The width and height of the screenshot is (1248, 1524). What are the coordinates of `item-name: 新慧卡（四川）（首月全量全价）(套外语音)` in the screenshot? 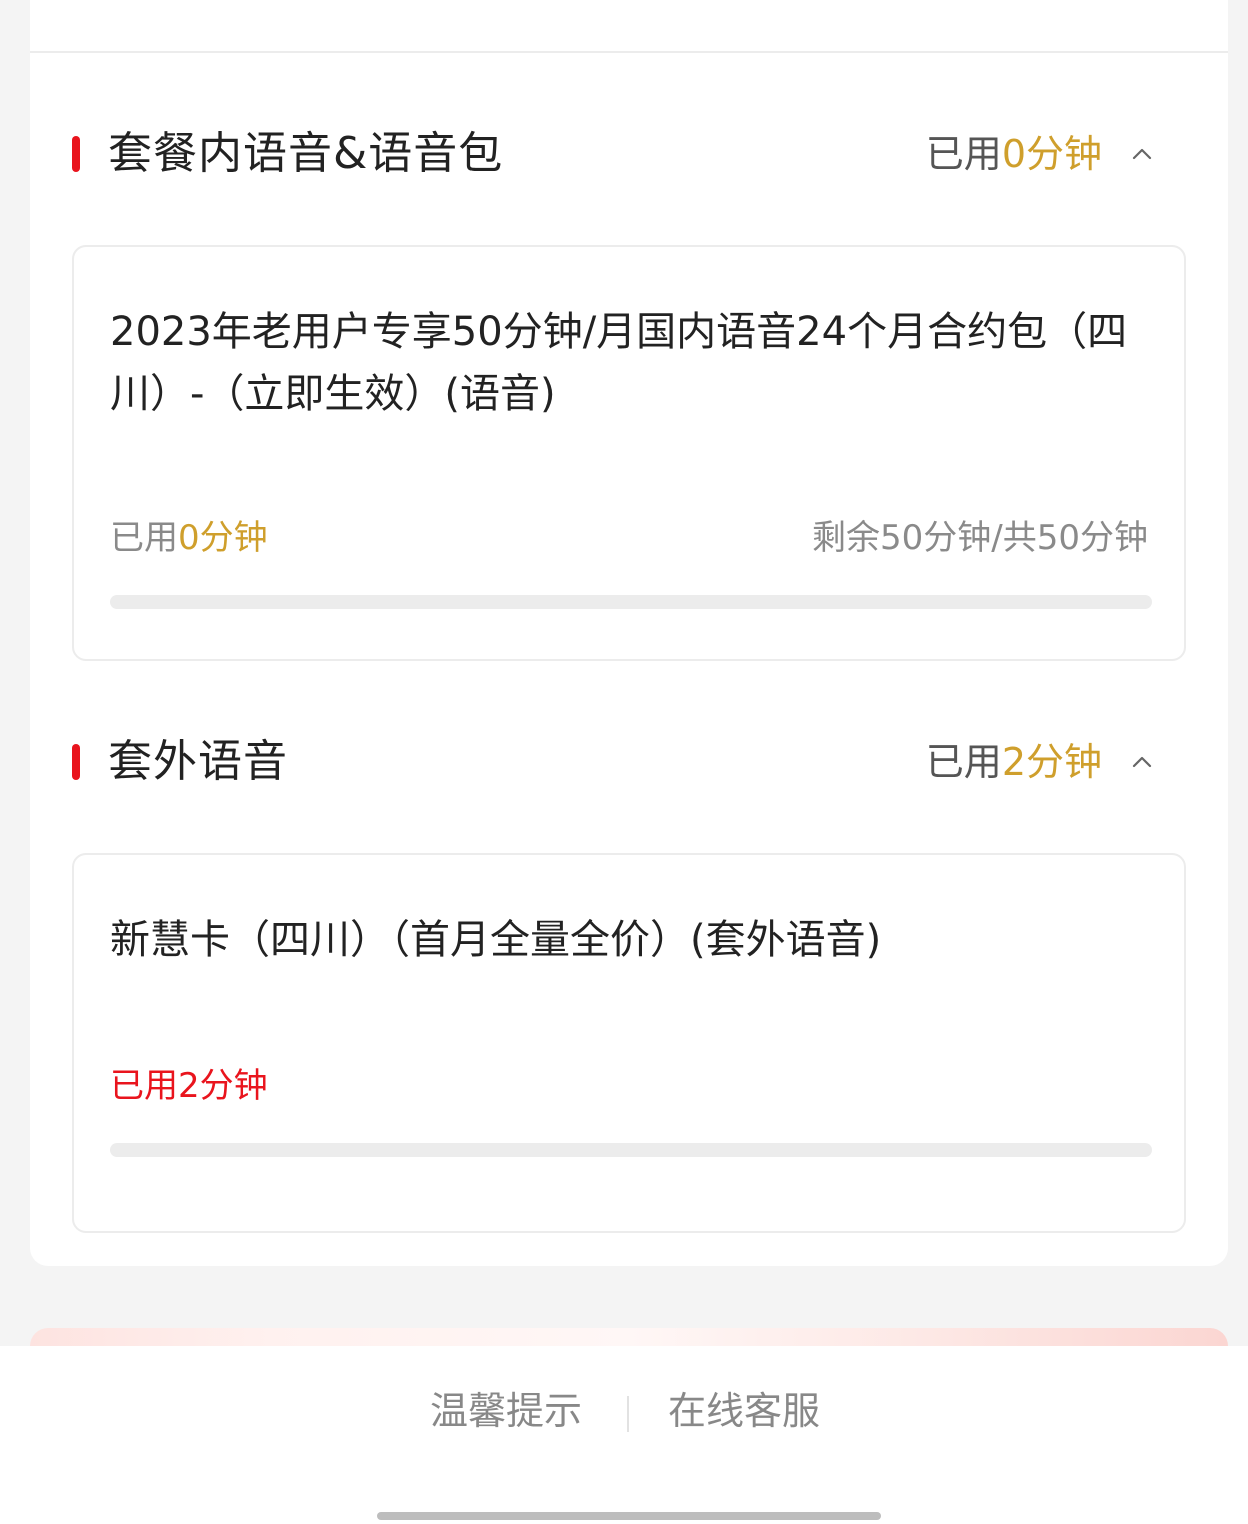 It's located at (496, 940).